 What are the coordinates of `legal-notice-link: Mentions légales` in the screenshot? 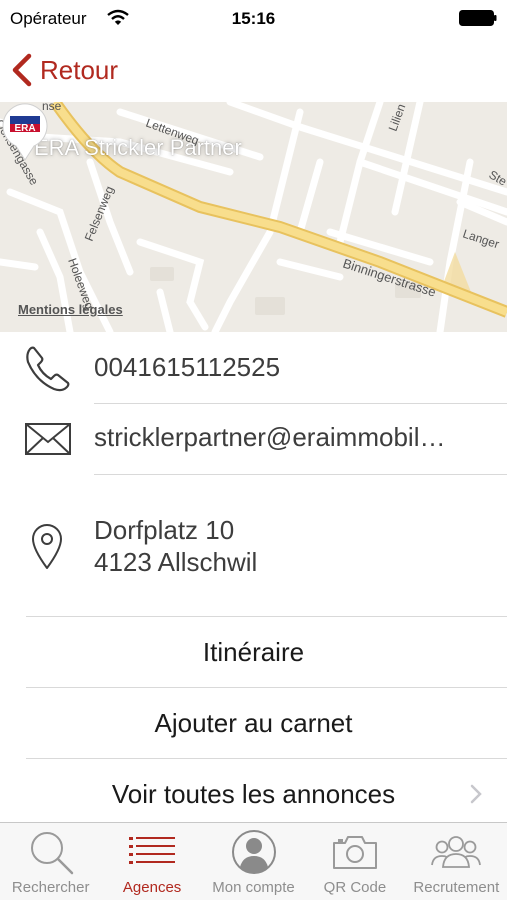 It's located at (70, 309).